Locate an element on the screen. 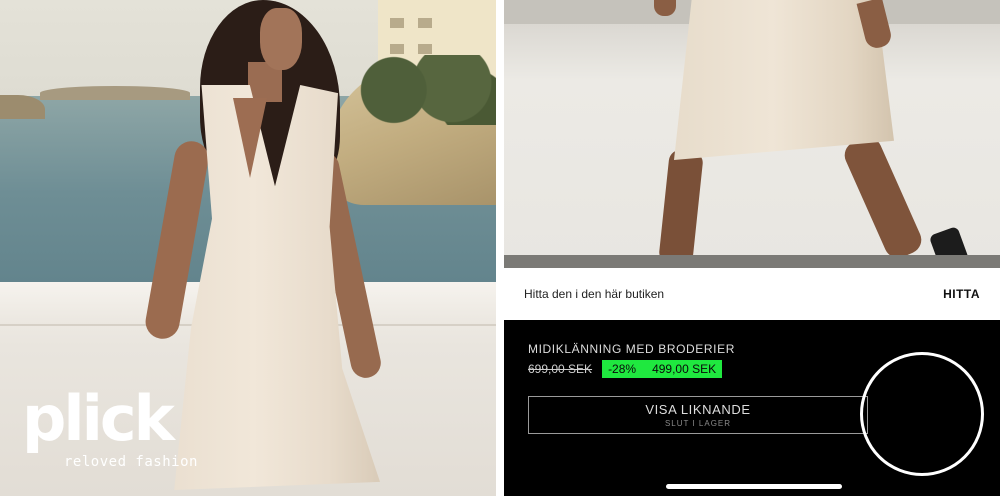 The width and height of the screenshot is (1000, 496). trees is located at coordinates (423, 90).